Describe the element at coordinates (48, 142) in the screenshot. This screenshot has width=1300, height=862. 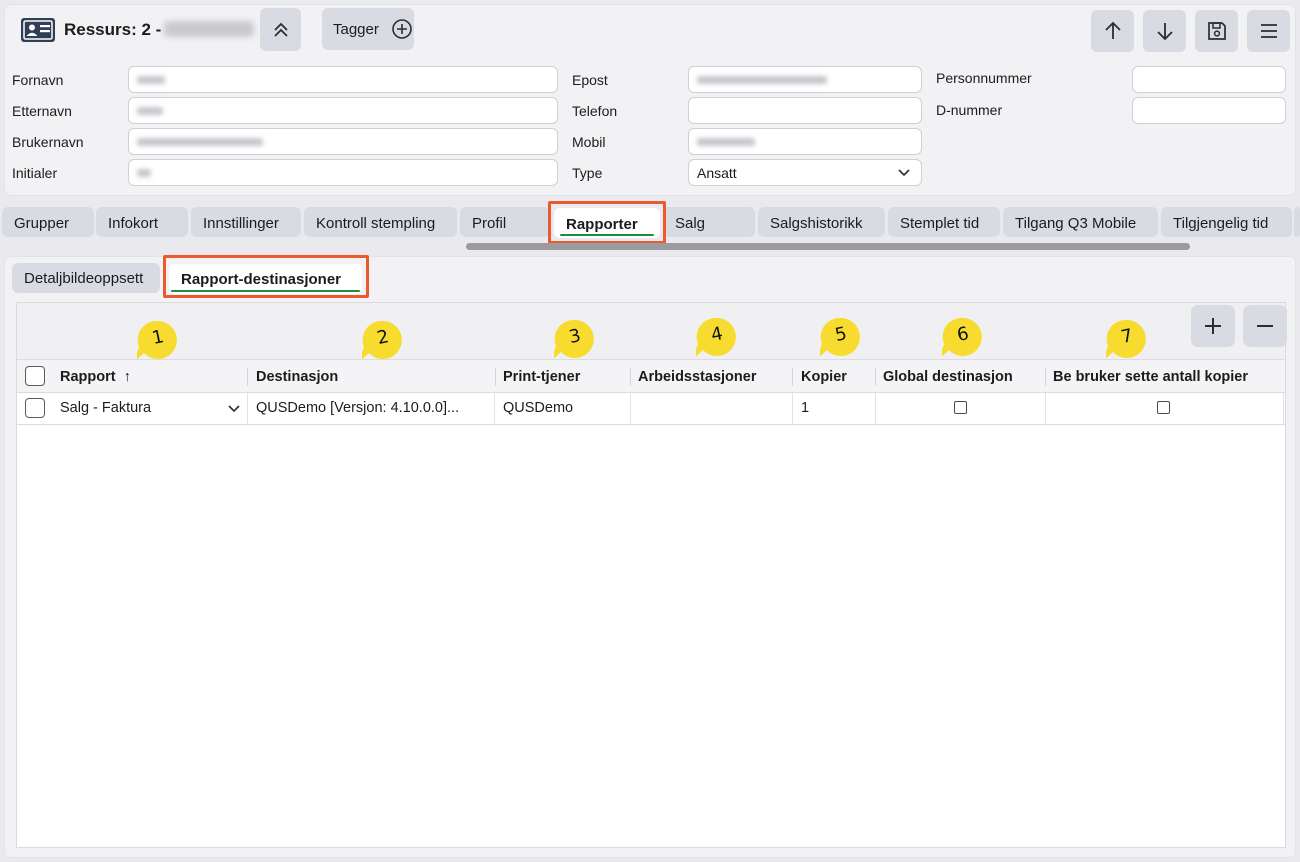
I see `brukernavn-label: Brukernavn` at that location.